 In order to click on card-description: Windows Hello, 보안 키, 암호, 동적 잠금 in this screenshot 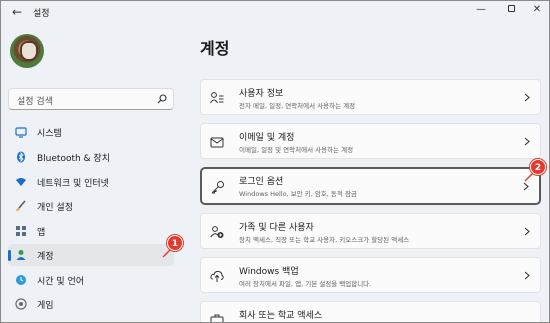, I will do `click(298, 194)`.